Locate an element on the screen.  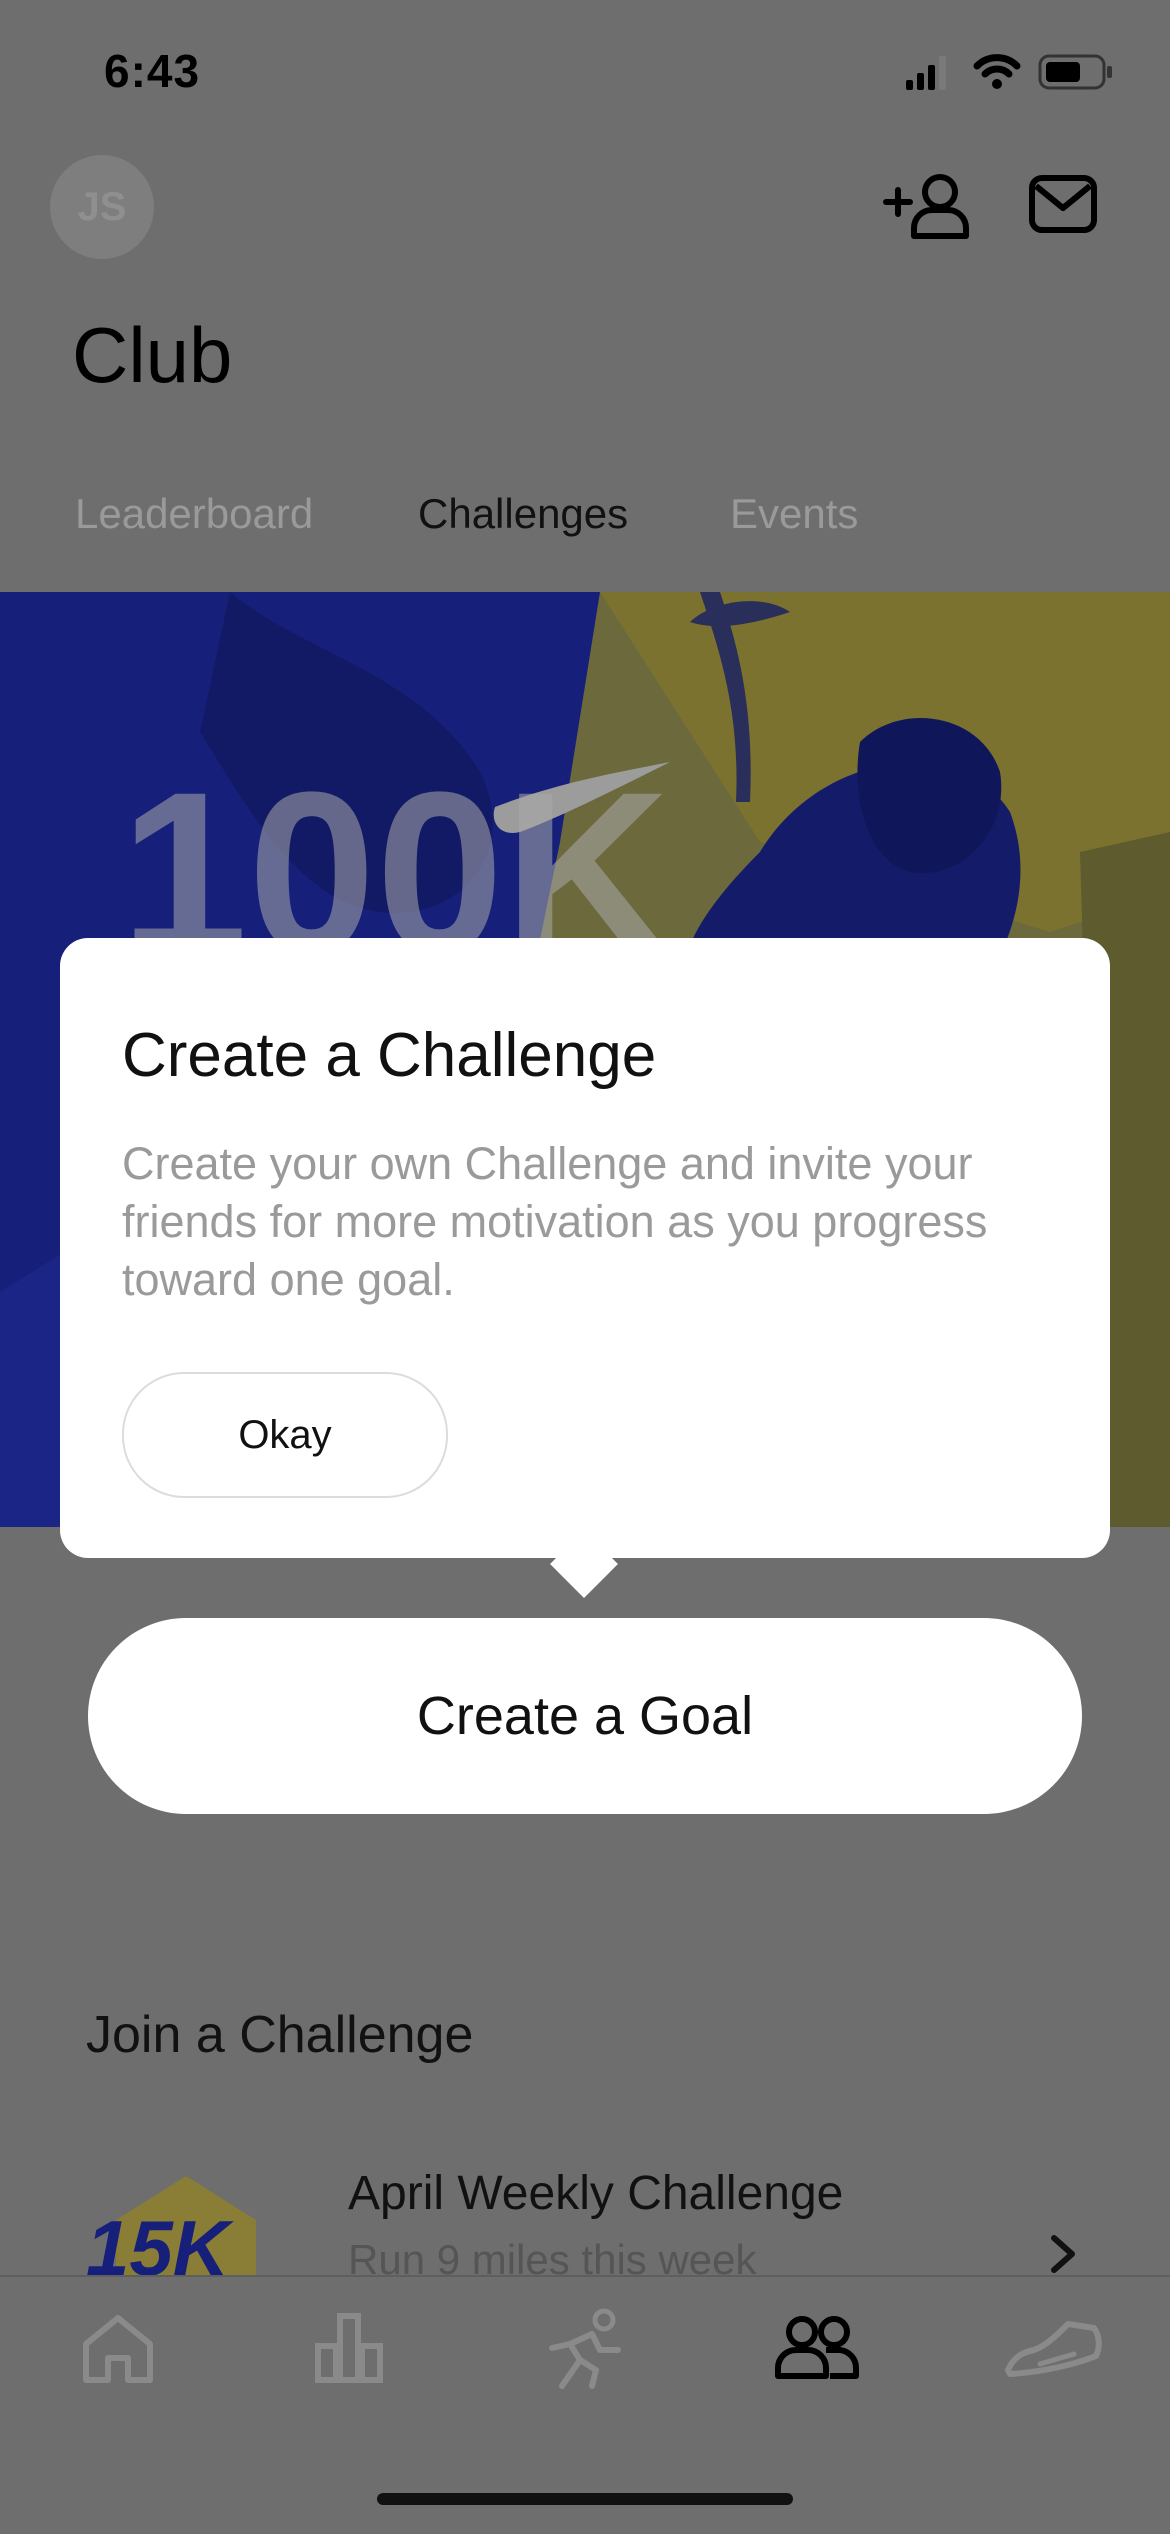
okay-button: Okay is located at coordinates (285, 1435).